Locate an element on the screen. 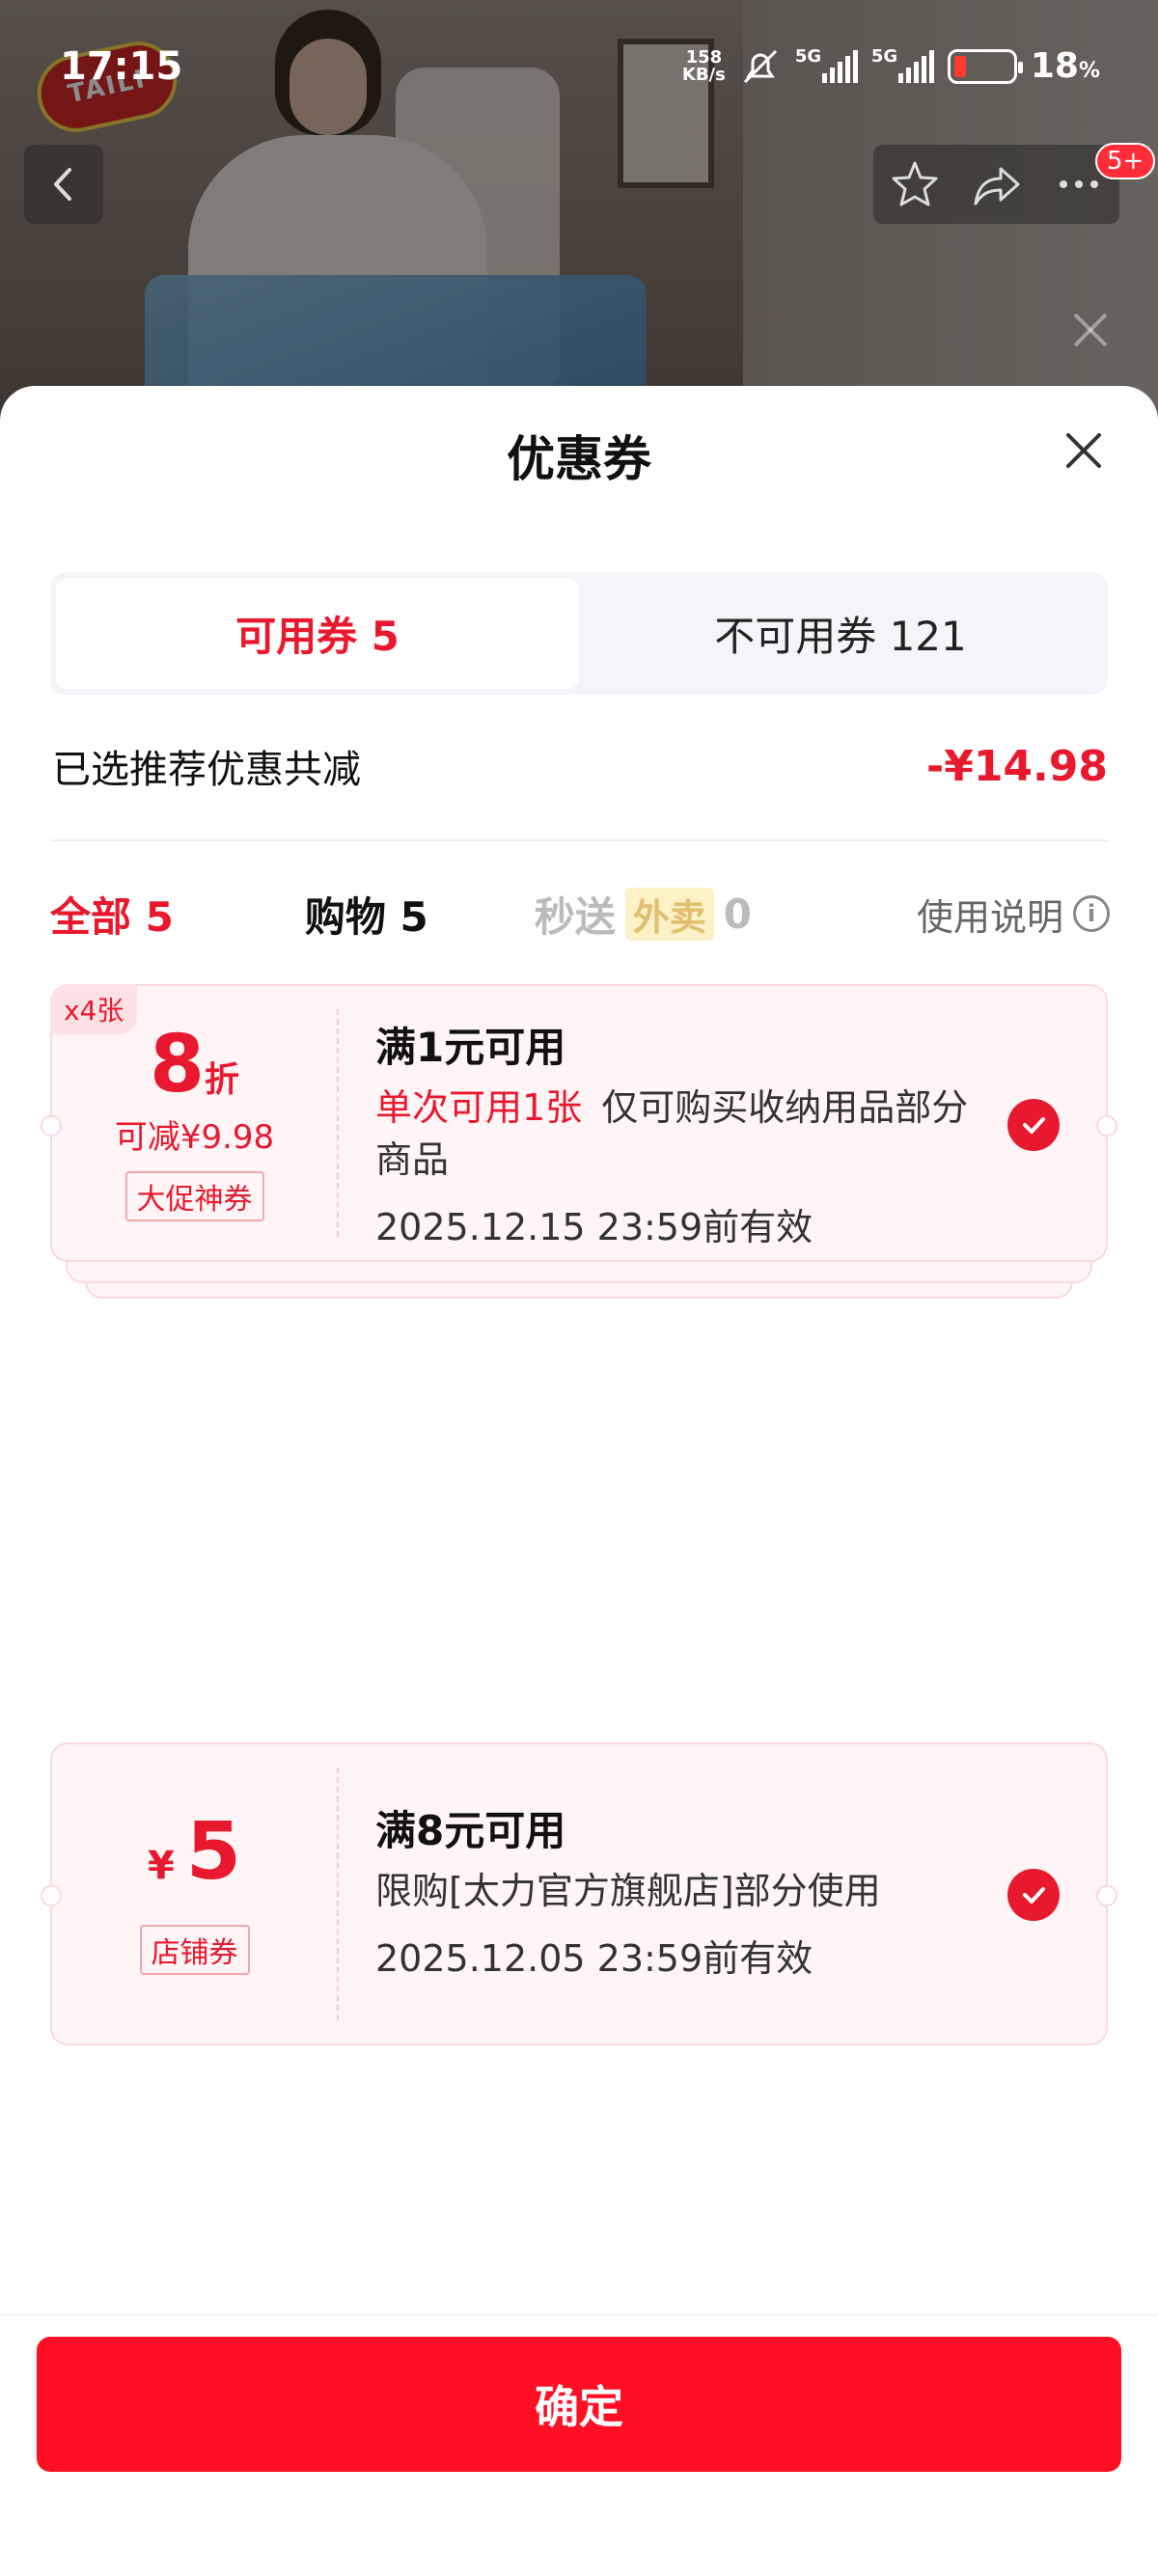  status-time: 17:15 is located at coordinates (121, 66).